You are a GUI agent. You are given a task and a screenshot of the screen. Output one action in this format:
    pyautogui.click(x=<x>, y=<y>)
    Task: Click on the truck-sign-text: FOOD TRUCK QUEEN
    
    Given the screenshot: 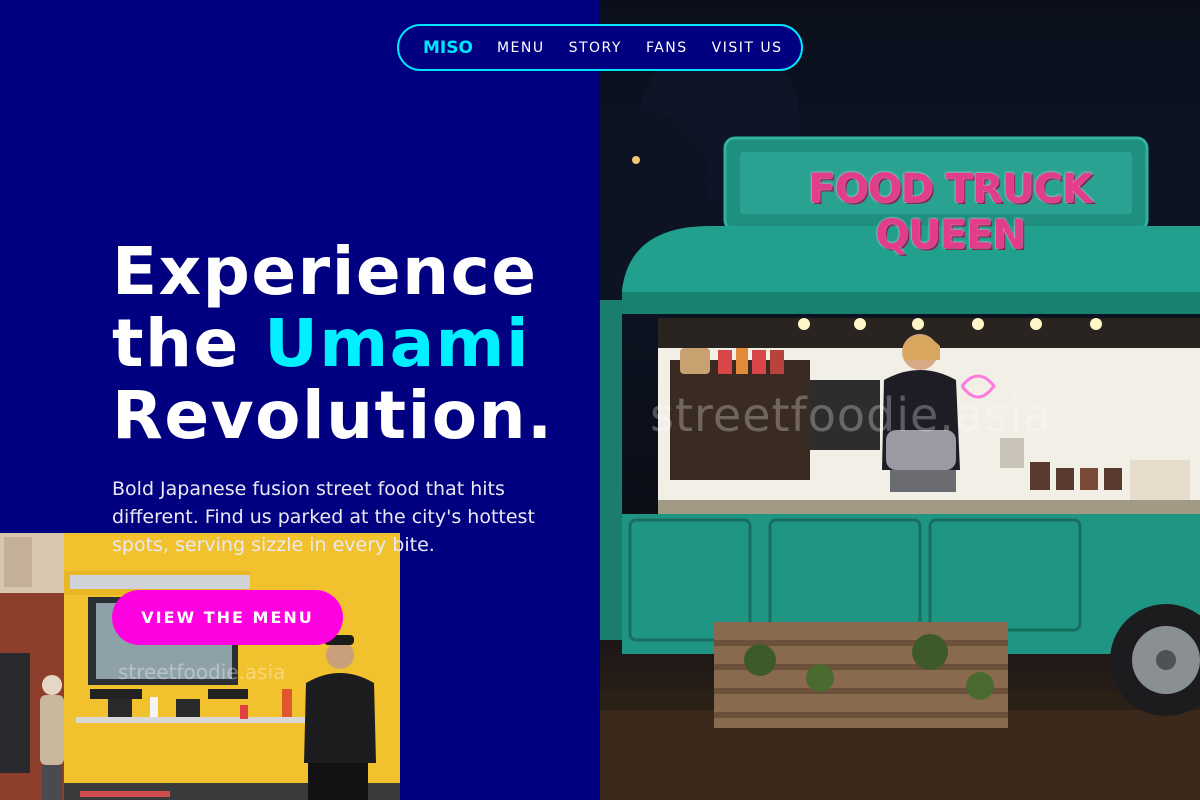 What is the action you would take?
    pyautogui.click(x=950, y=212)
    